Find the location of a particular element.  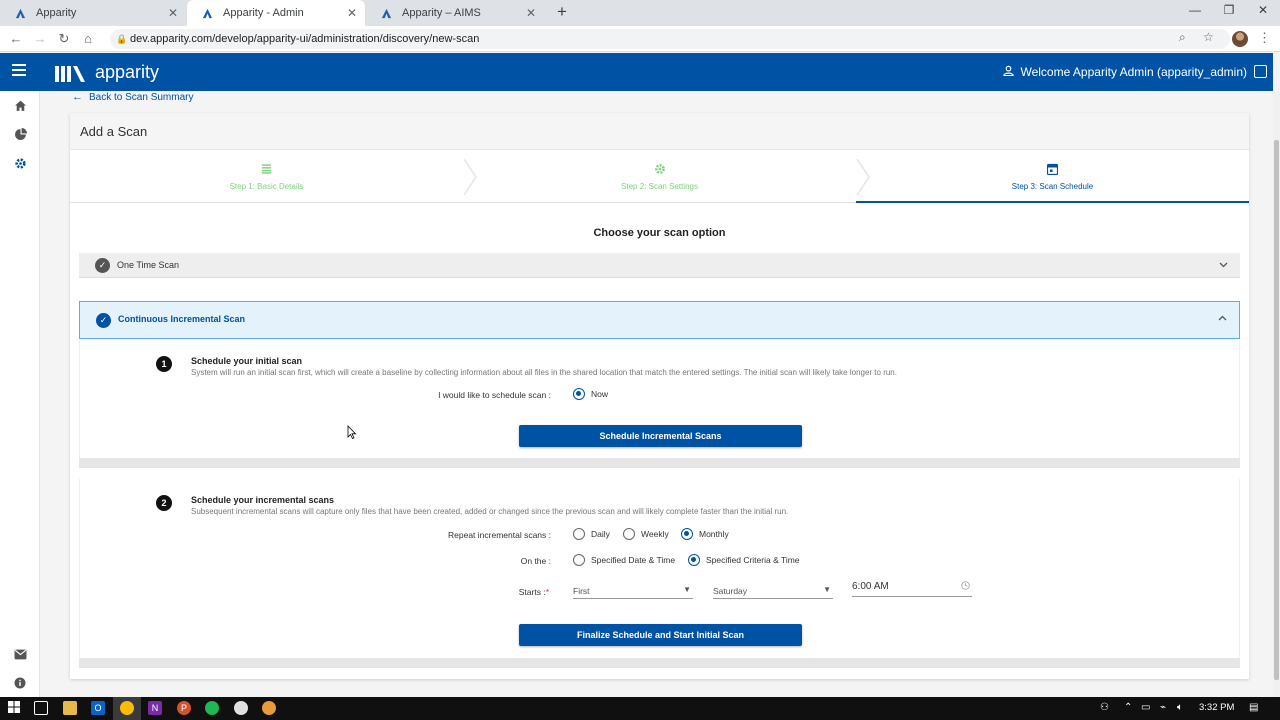

card-header: Add a Scan is located at coordinates (659, 131).